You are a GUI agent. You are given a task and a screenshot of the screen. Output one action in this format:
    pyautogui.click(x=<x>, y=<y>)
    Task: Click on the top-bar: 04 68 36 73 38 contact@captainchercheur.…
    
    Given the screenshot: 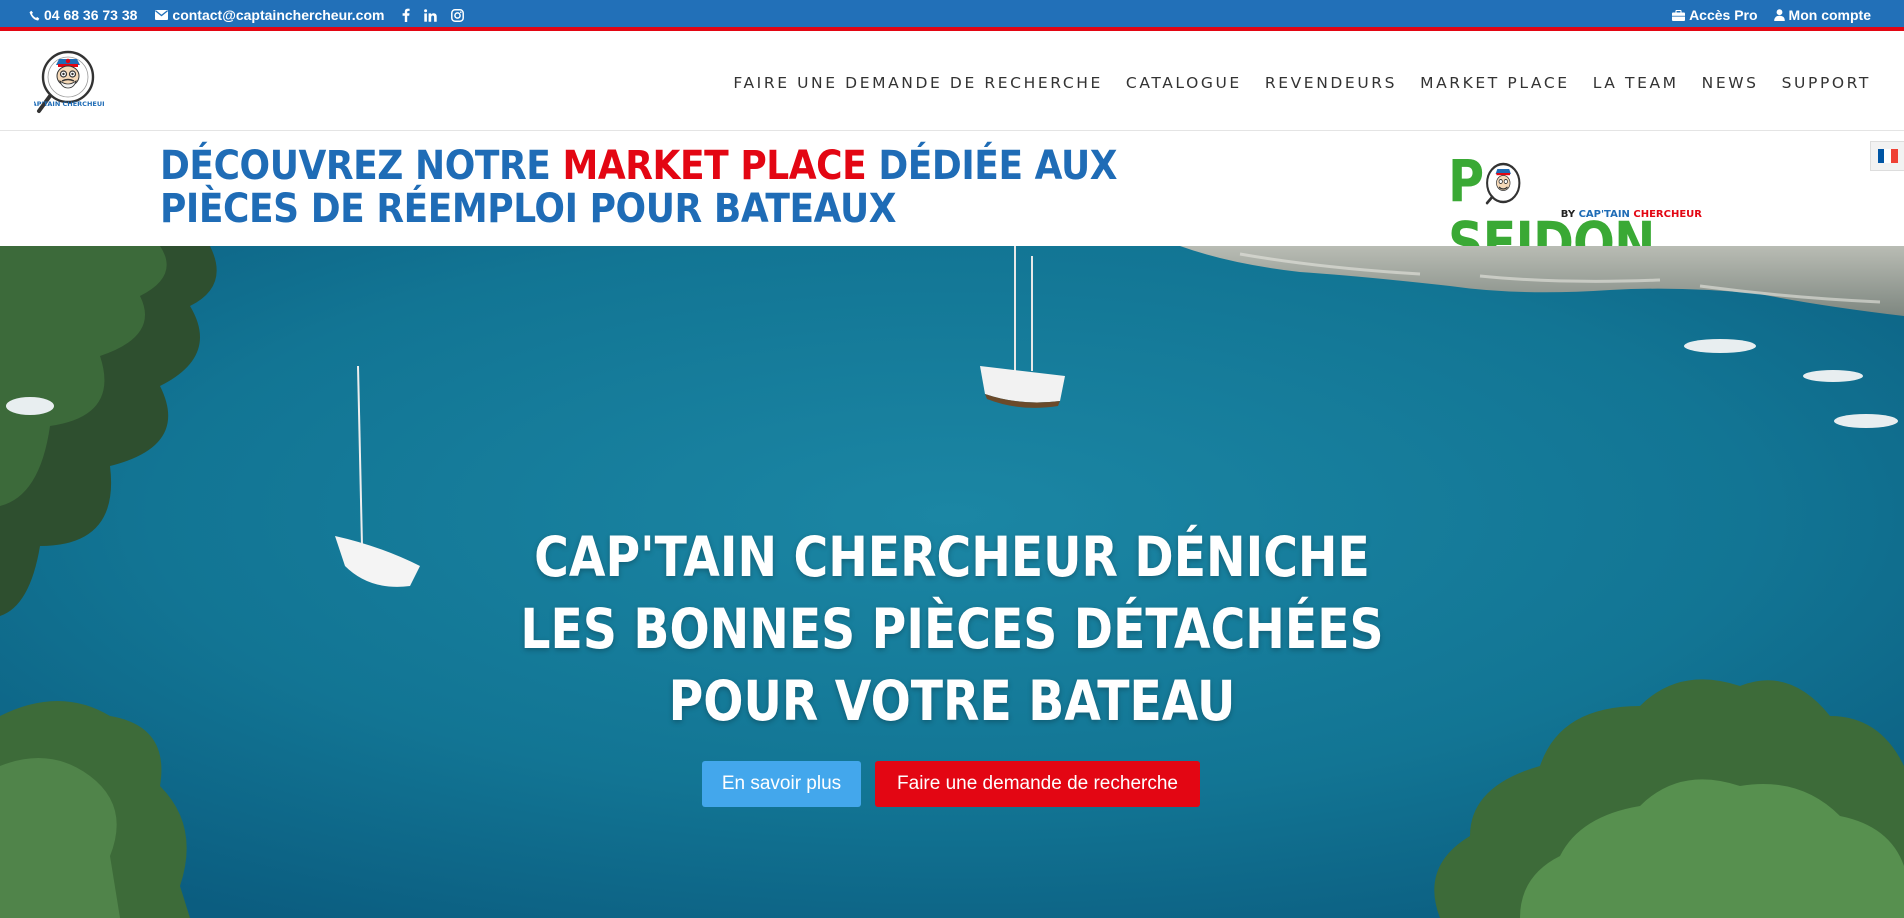 What is the action you would take?
    pyautogui.click(x=952, y=15)
    